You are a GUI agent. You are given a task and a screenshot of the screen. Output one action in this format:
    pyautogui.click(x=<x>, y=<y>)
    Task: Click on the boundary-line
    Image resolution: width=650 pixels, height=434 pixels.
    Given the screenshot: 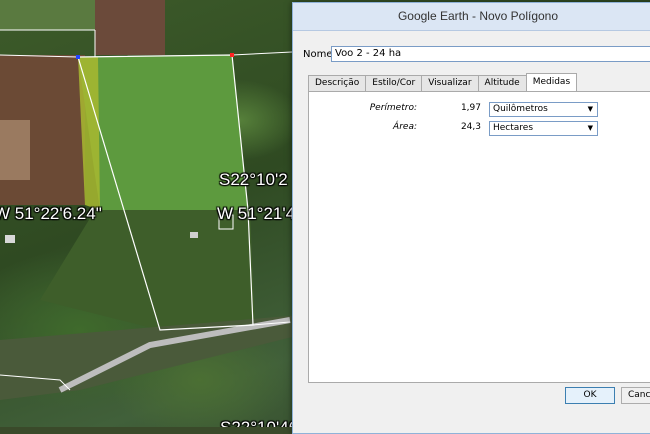 What is the action you would take?
    pyautogui.click(x=262, y=53)
    